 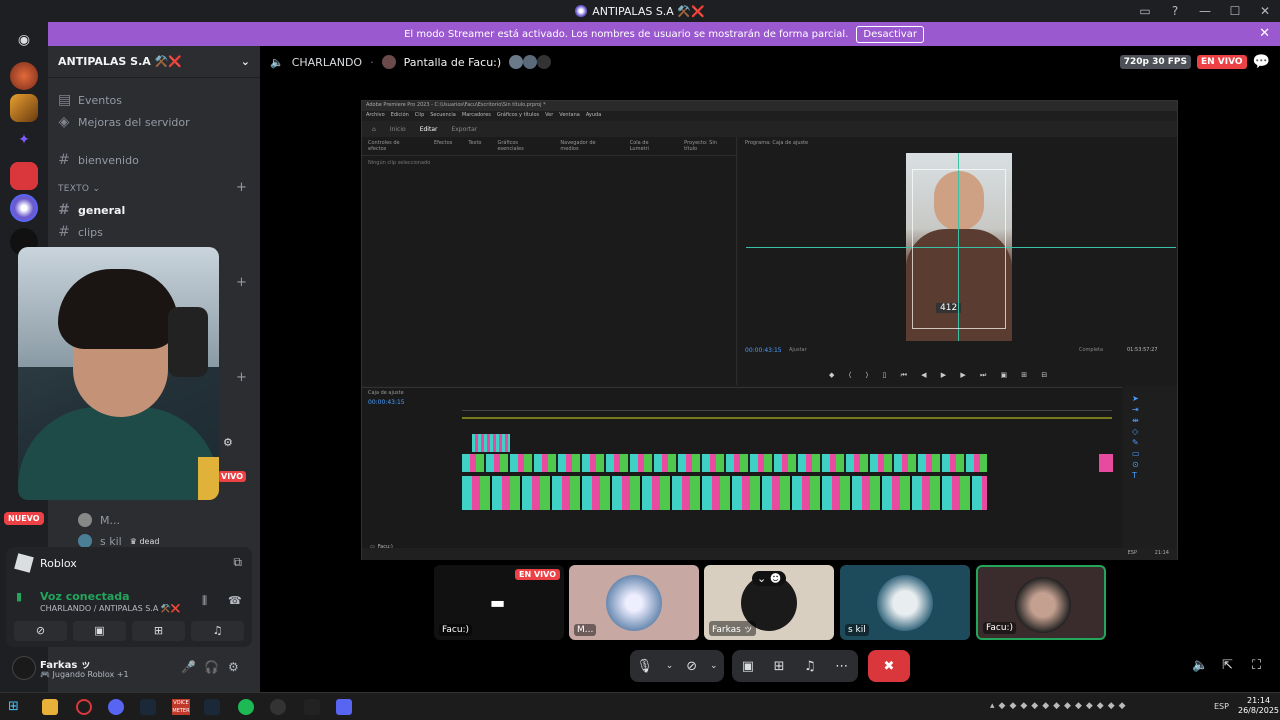 What do you see at coordinates (327, 62) in the screenshot?
I see `voice-channel-name: CHARLANDO` at bounding box center [327, 62].